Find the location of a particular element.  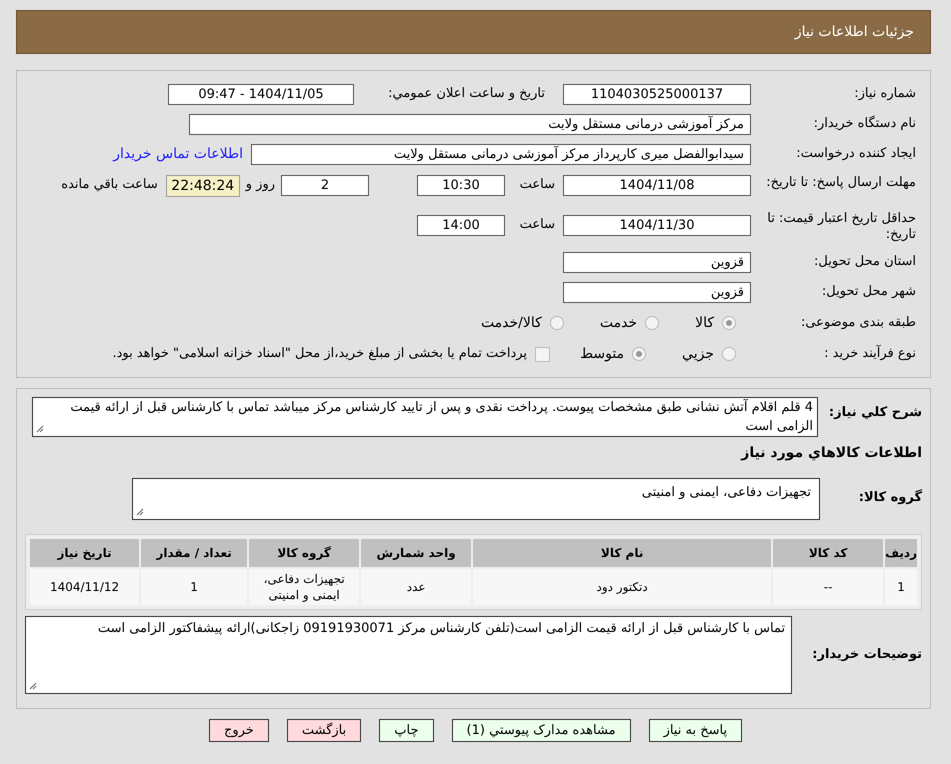

validity-time-field: 14:00 is located at coordinates (461, 225).